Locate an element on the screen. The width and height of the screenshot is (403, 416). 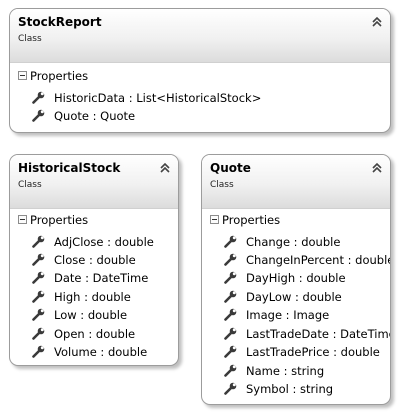
property-item: Image is located at coordinates (276, 315).